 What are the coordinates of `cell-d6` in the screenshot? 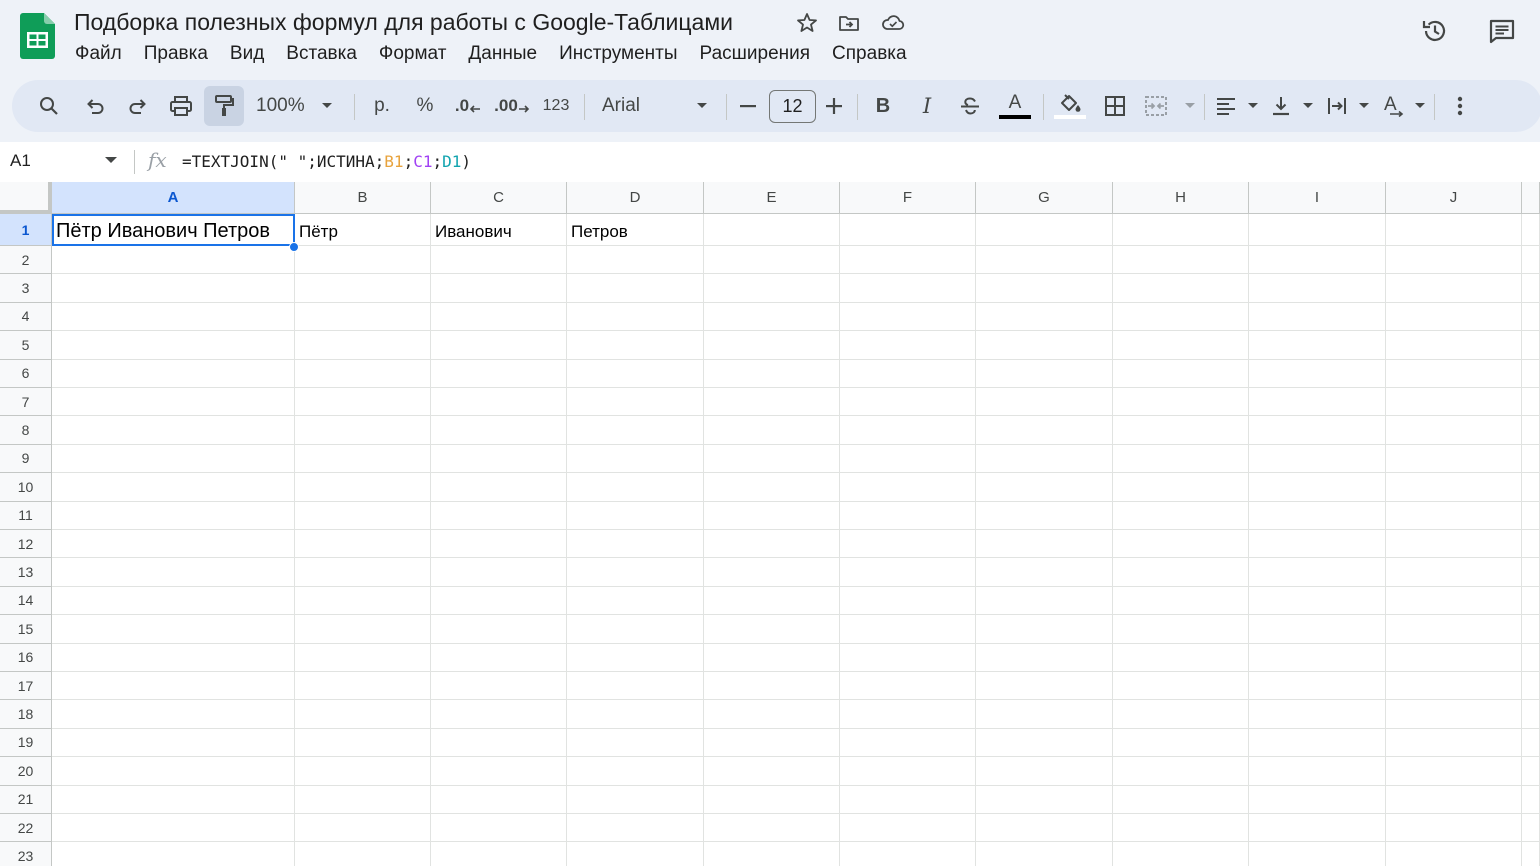 It's located at (635, 373).